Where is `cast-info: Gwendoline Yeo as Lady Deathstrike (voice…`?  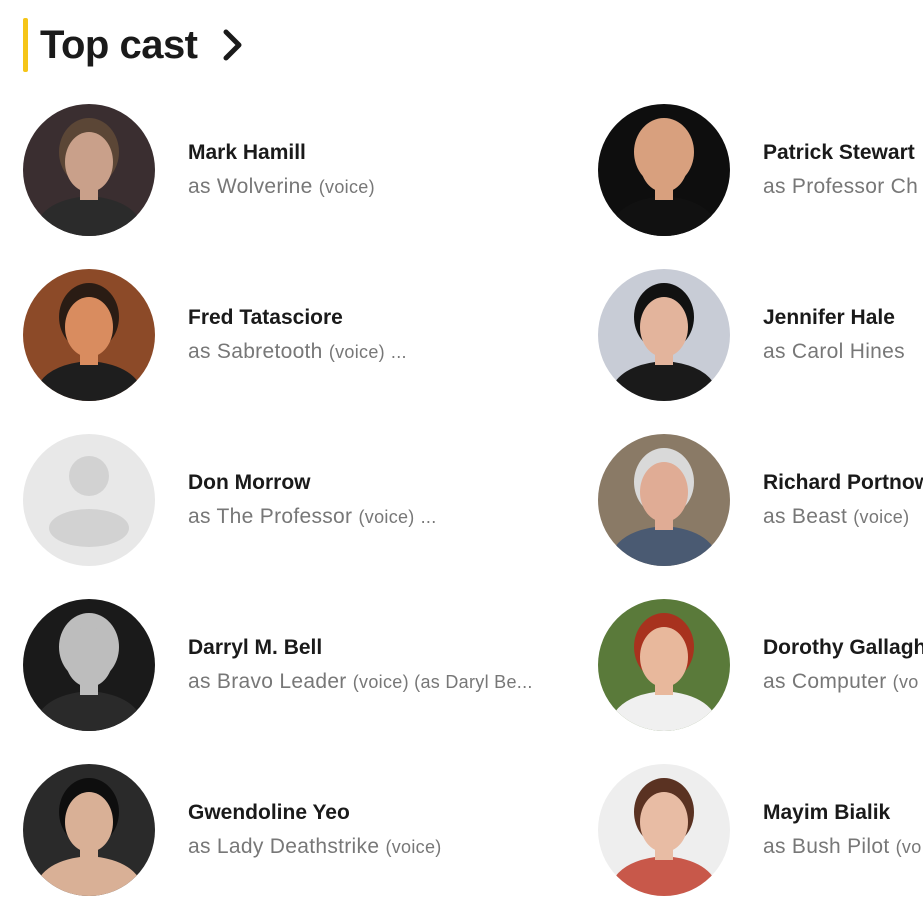 cast-info: Gwendoline Yeo as Lady Deathstrike (voice… is located at coordinates (315, 830).